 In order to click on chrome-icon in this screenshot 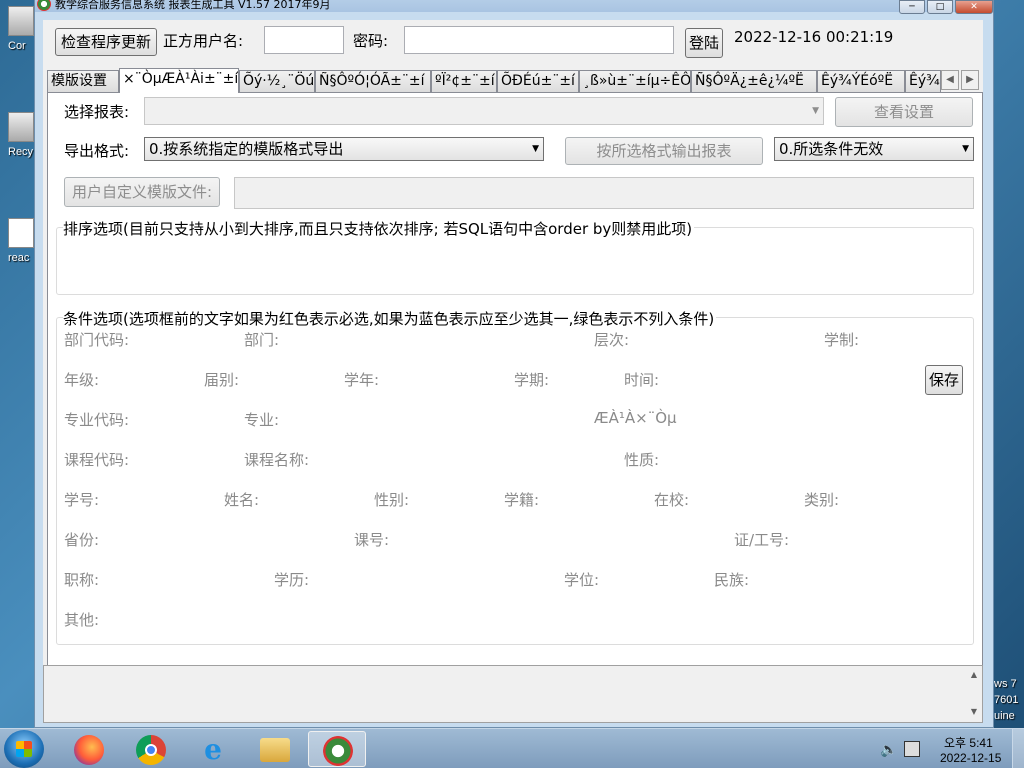, I will do `click(151, 750)`.